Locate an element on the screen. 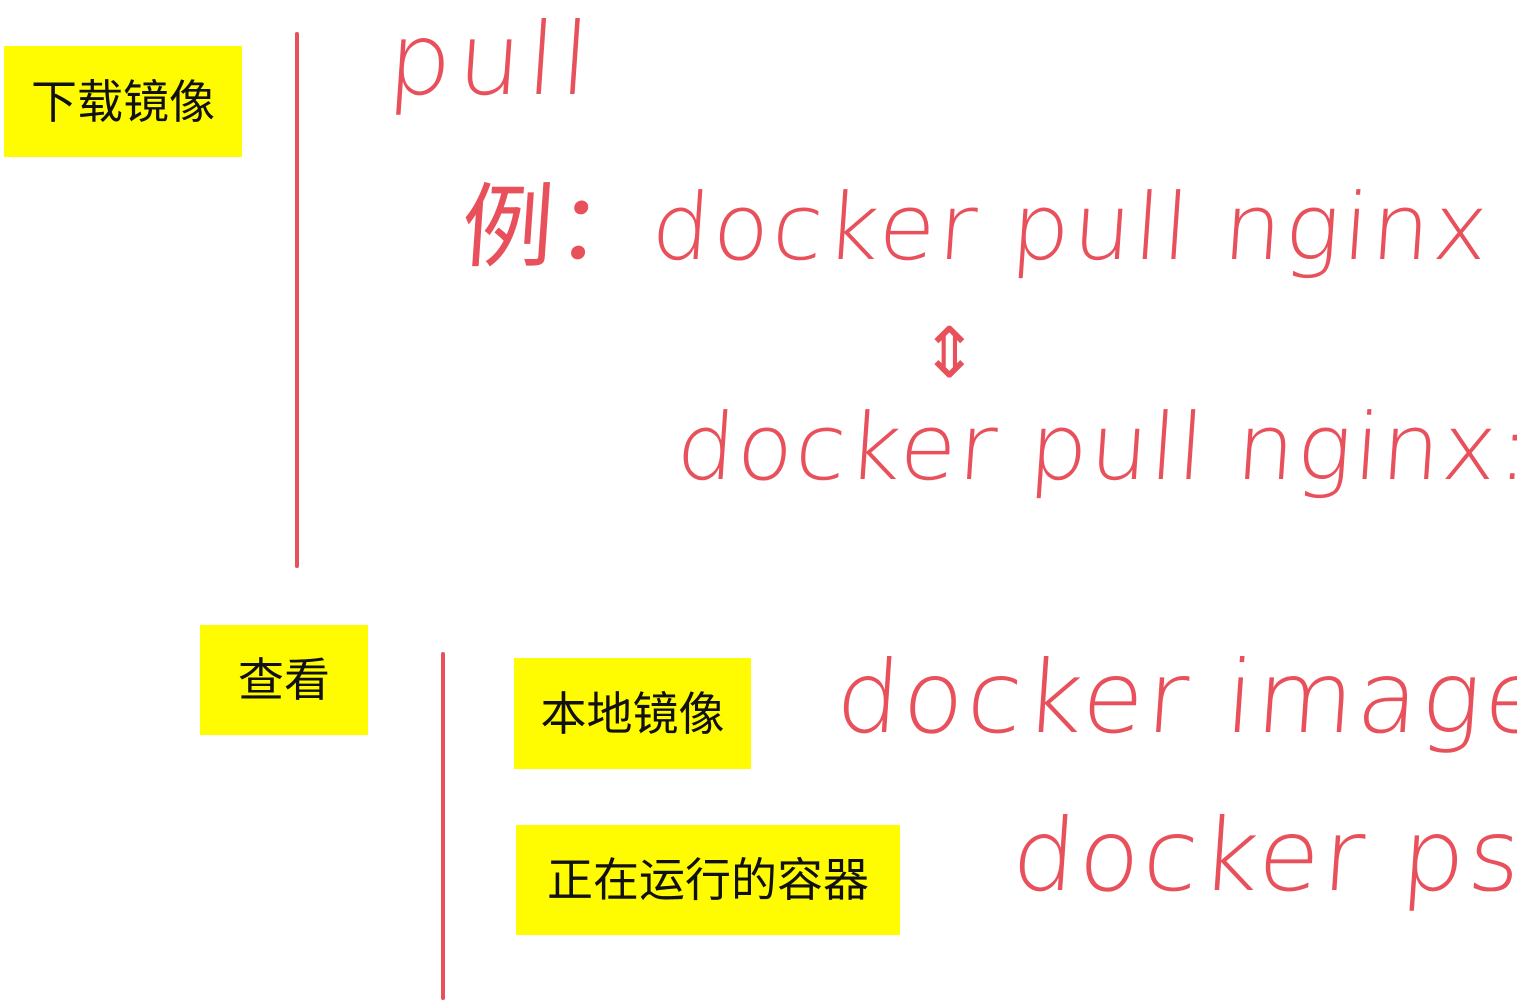 The image size is (1517, 1000). example-latest-command-handwritten: docker pull nginx:latest is located at coordinates (1095, 447).